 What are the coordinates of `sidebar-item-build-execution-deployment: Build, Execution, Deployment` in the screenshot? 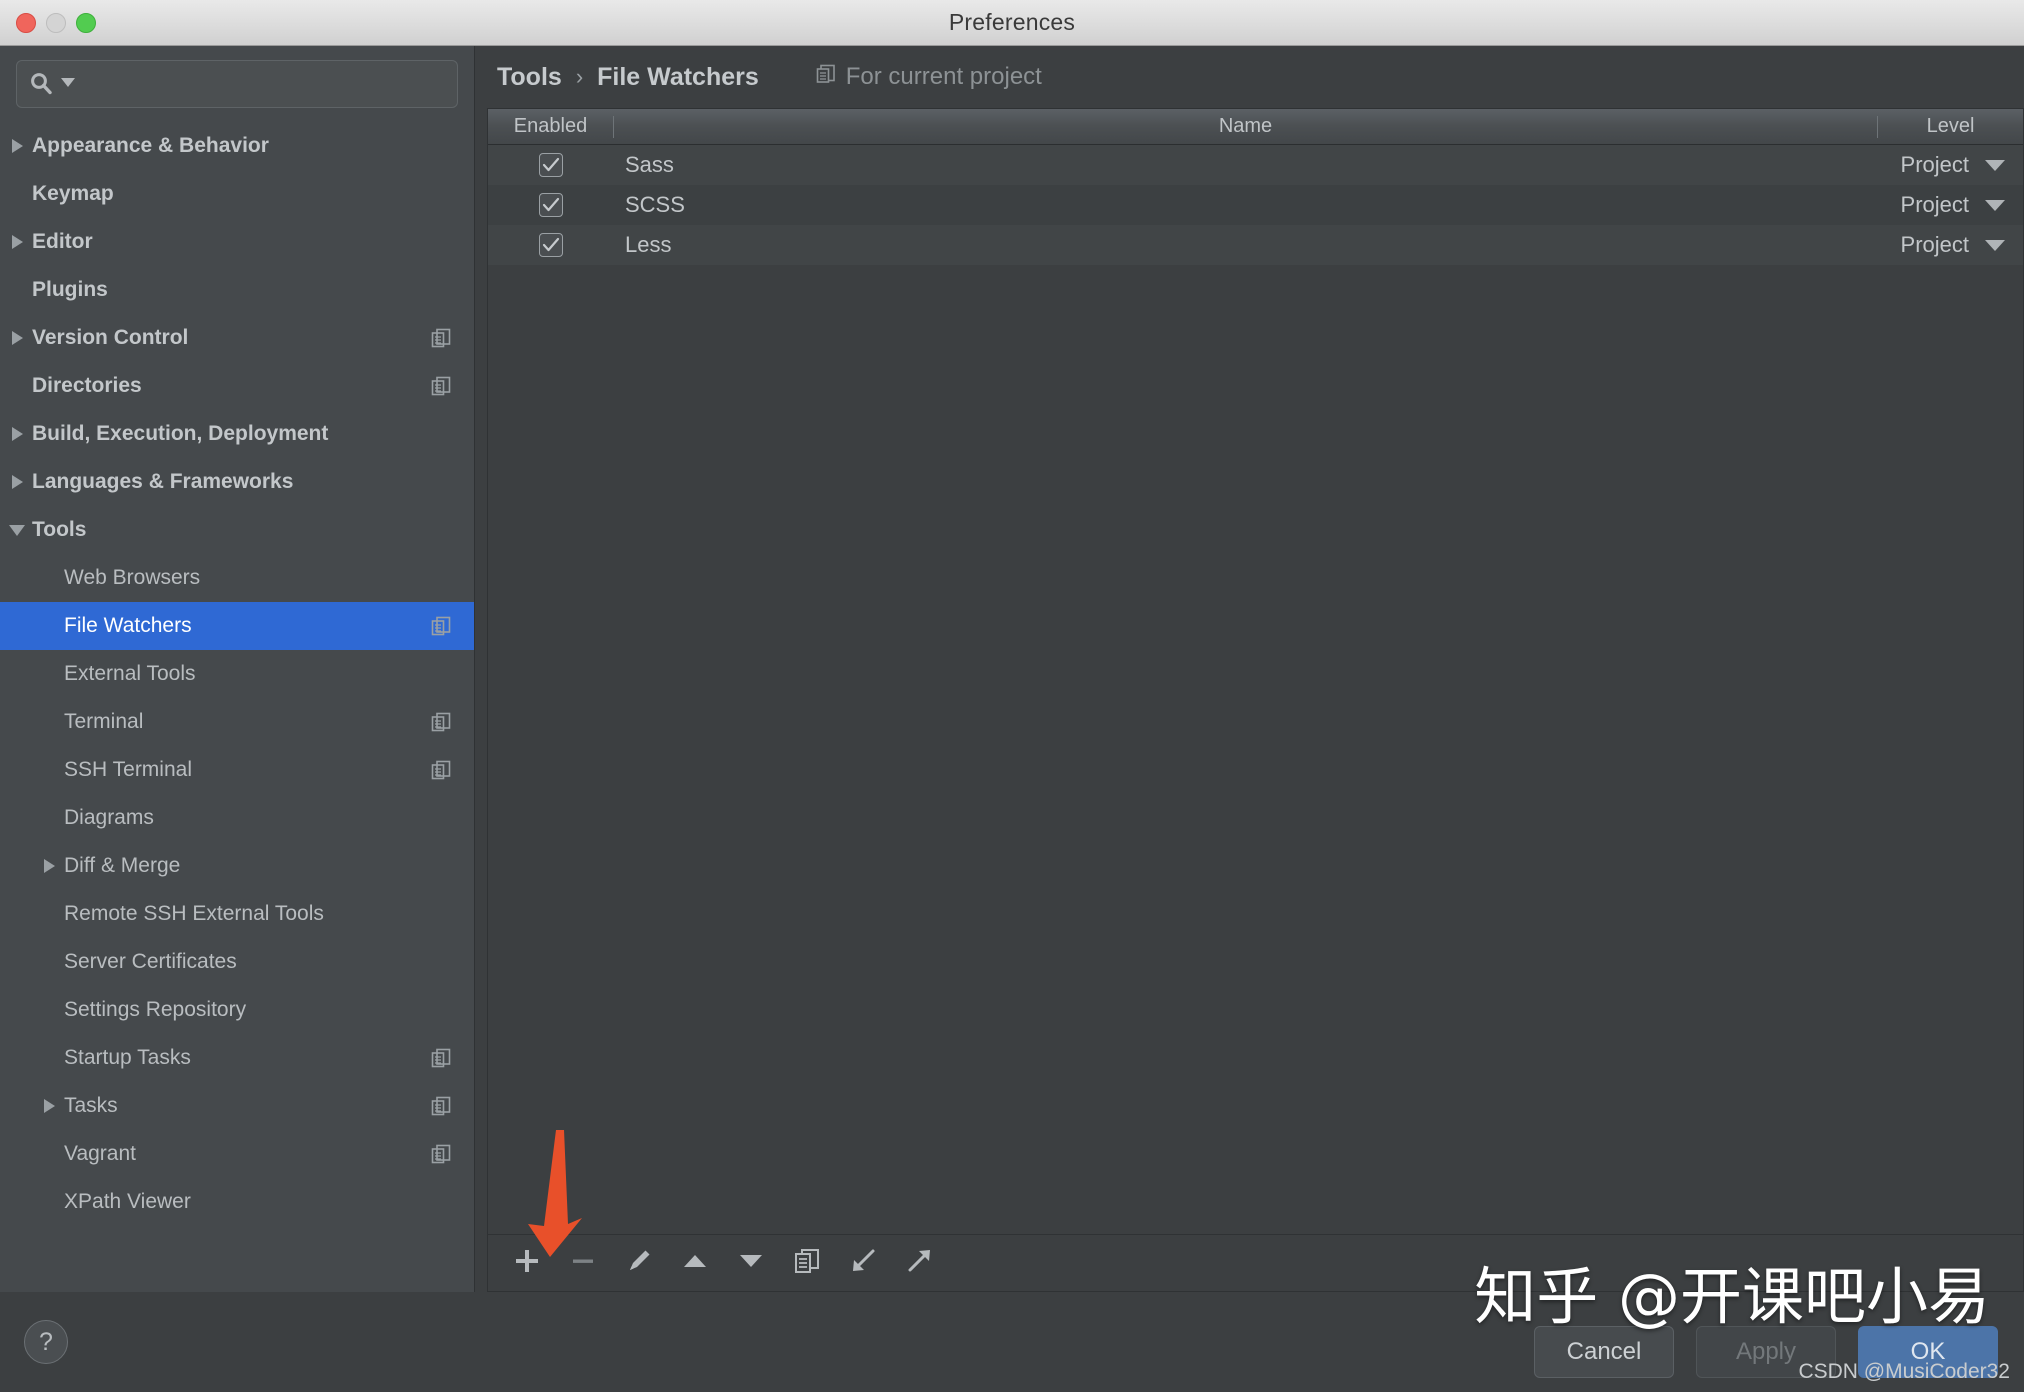 It's located at (237, 434).